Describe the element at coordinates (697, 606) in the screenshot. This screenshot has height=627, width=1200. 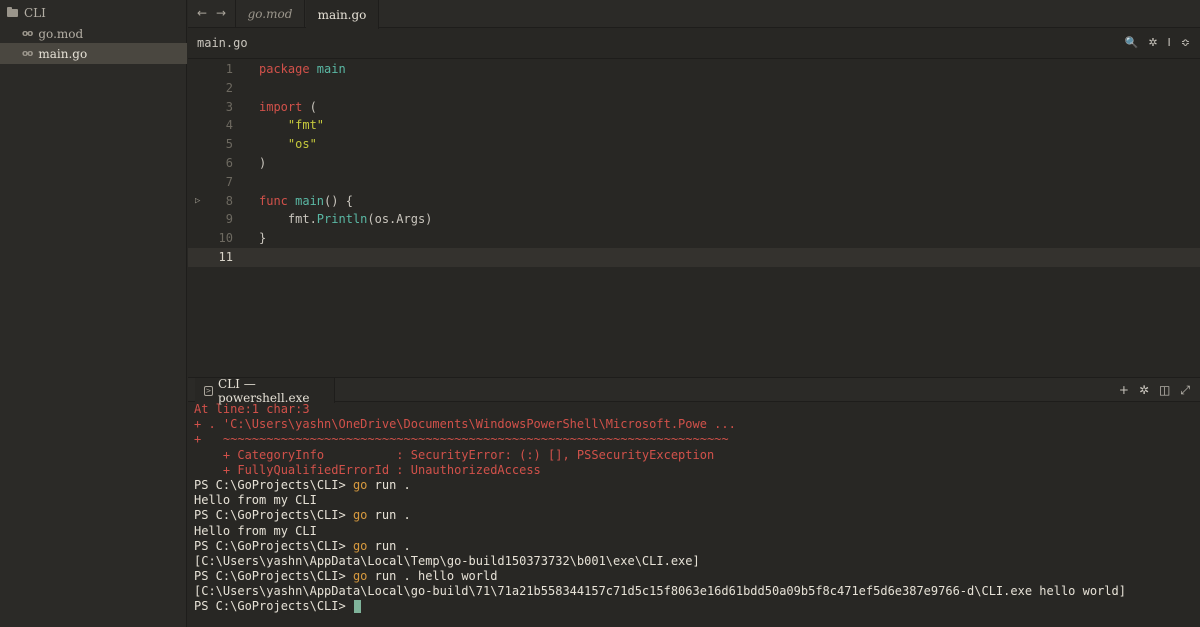
I see `terminal-line: PS C:\GoProjects\CLI>` at that location.